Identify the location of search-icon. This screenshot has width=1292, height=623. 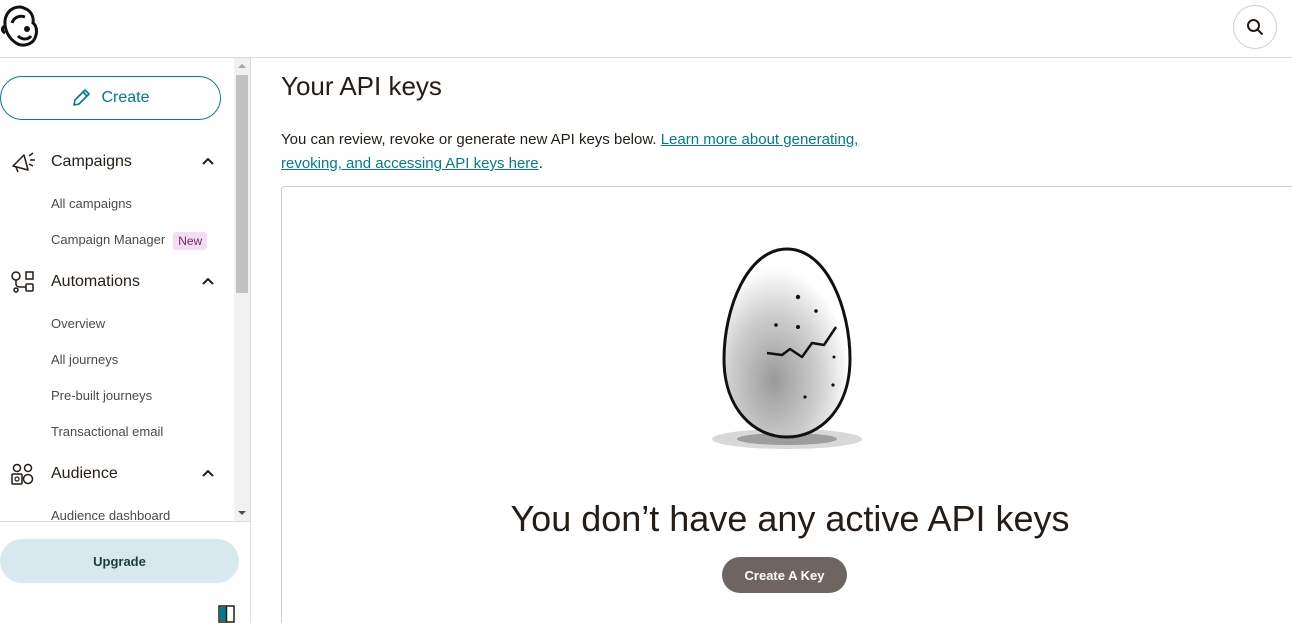
(1255, 27).